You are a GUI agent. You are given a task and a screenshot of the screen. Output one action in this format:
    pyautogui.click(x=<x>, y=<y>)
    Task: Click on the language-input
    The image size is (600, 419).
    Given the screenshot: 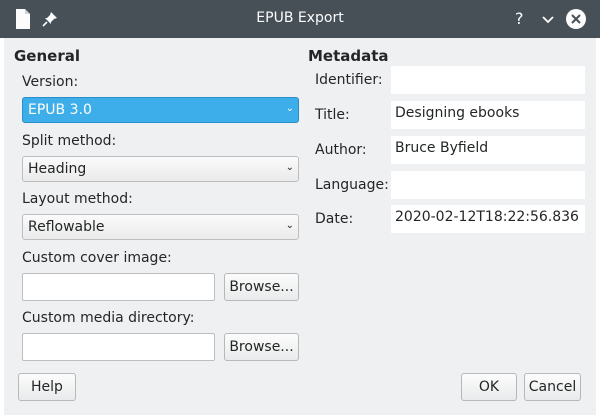 What is the action you would take?
    pyautogui.click(x=488, y=185)
    